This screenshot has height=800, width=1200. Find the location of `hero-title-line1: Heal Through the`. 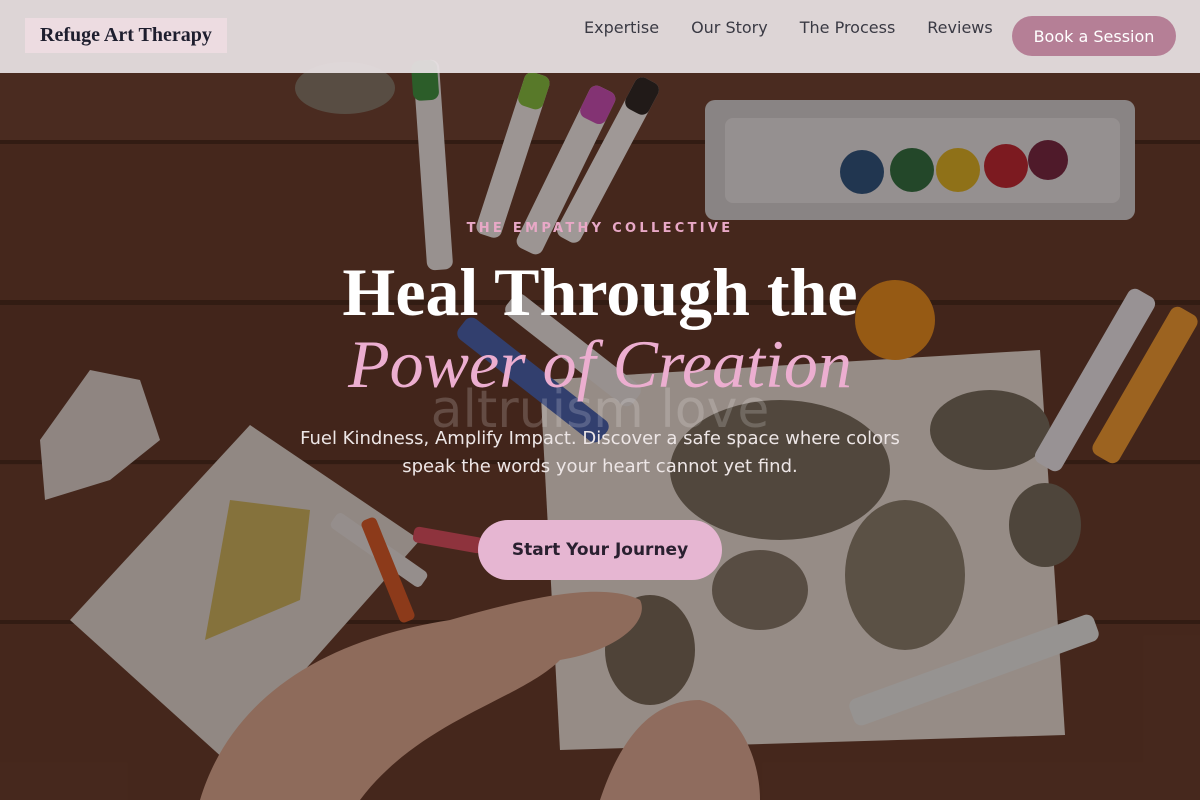

hero-title-line1: Heal Through the is located at coordinates (600, 292).